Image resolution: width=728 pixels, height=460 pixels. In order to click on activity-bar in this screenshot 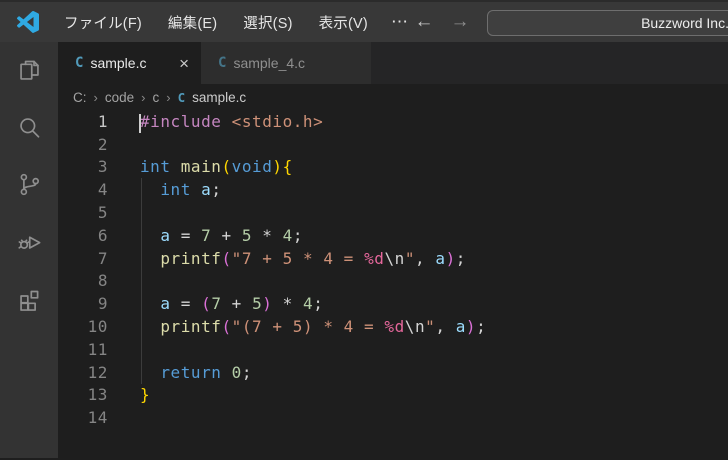, I will do `click(29, 250)`.